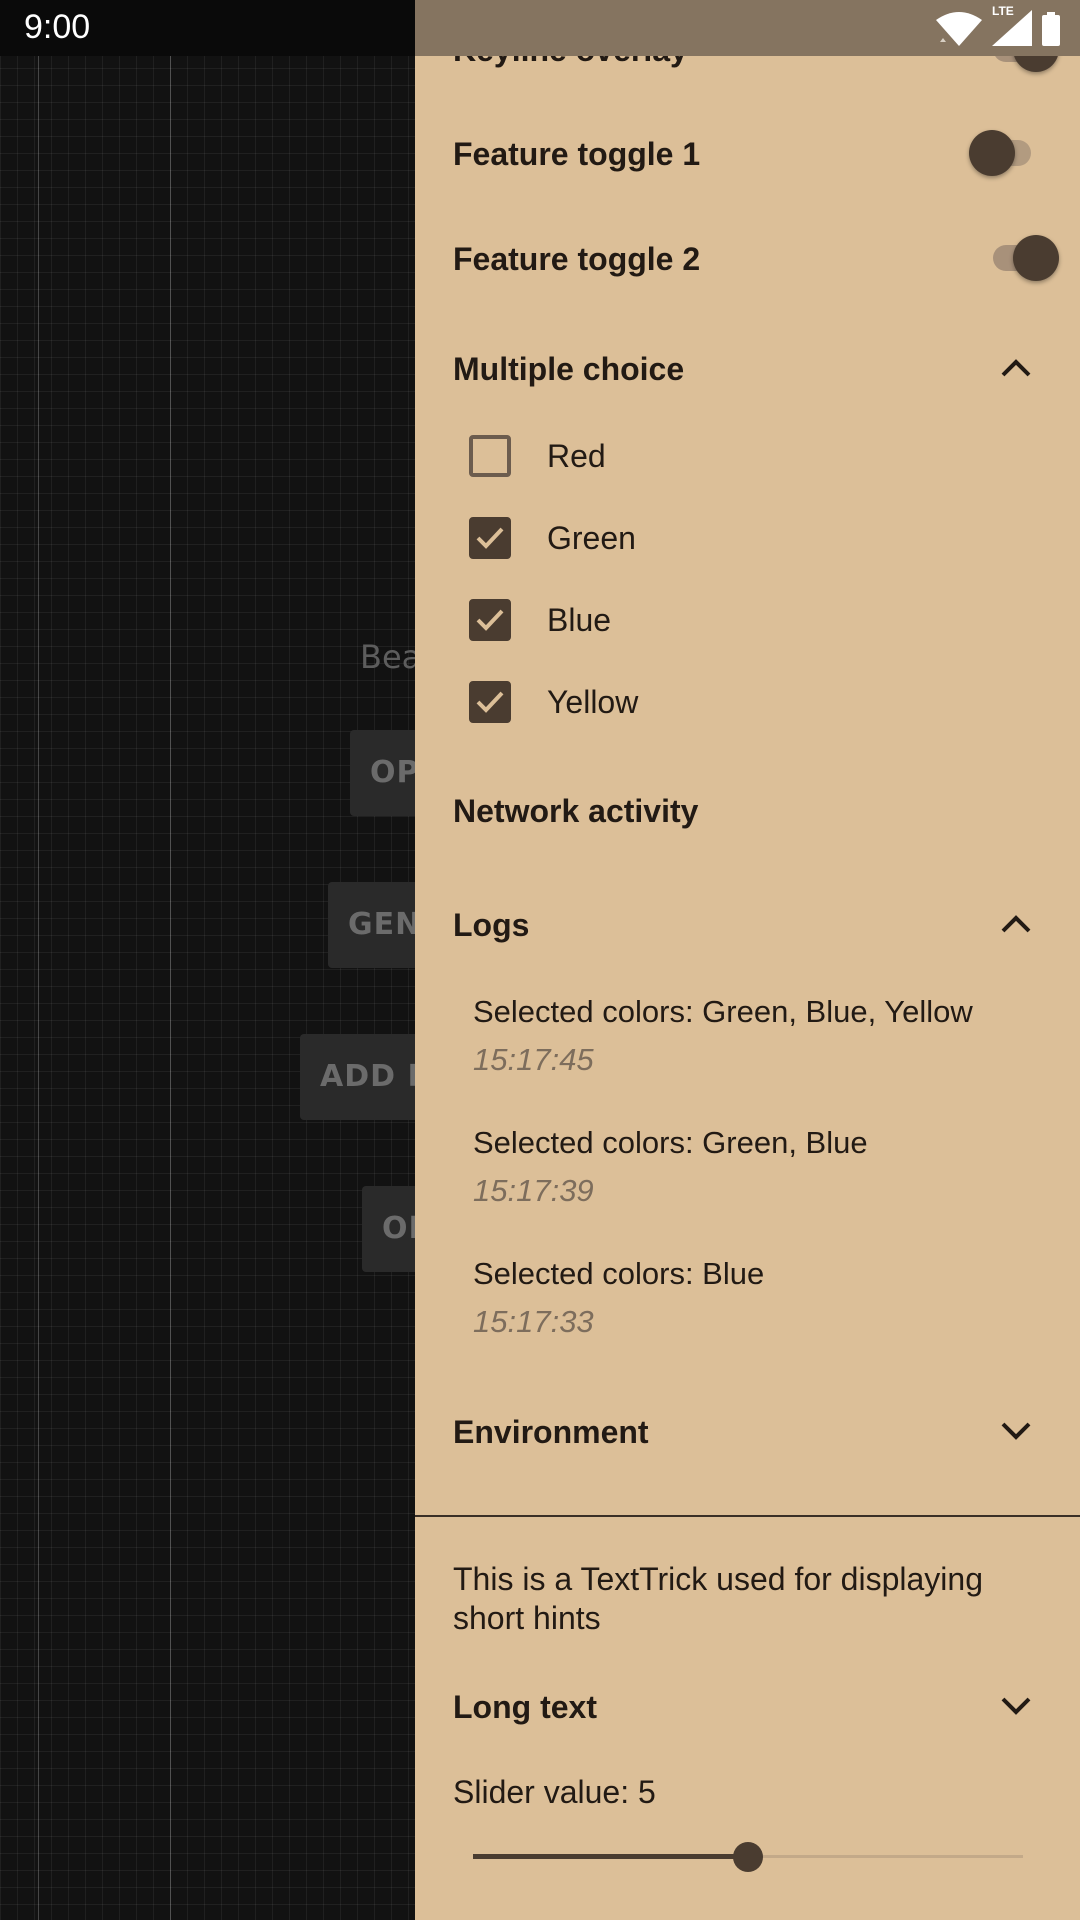  Describe the element at coordinates (761, 1167) in the screenshot. I see `log-entry: Selected colors: Green, Blue 15:17:39` at that location.